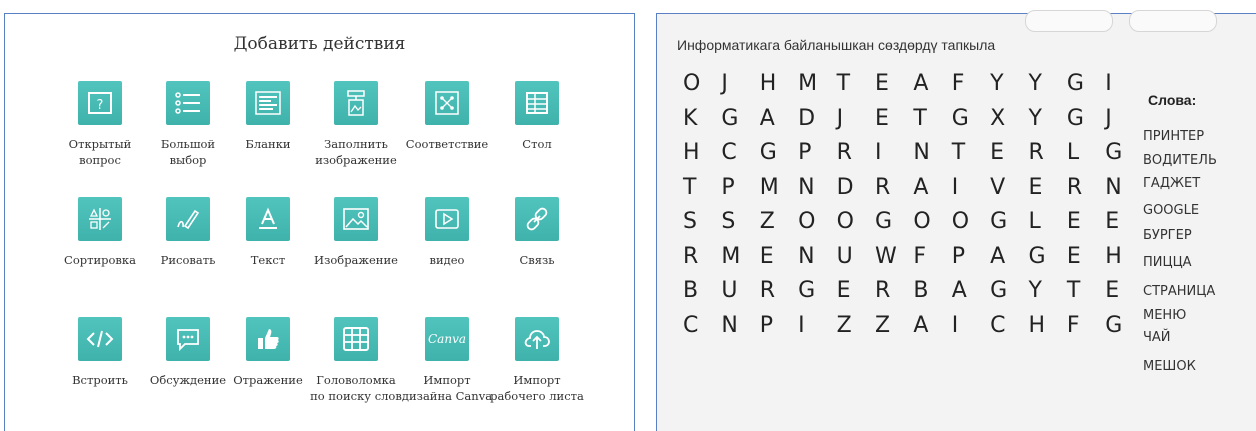  What do you see at coordinates (1009, 188) in the screenshot?
I see `grid-letter: V` at bounding box center [1009, 188].